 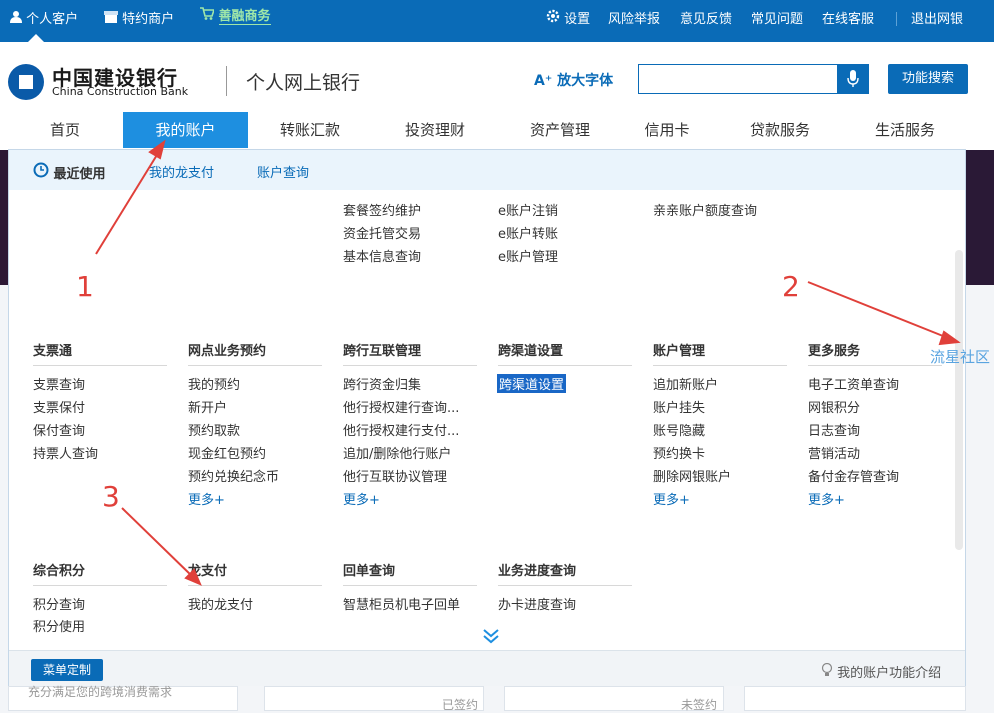 What do you see at coordinates (111, 496) in the screenshot?
I see `annotation-3: 3` at bounding box center [111, 496].